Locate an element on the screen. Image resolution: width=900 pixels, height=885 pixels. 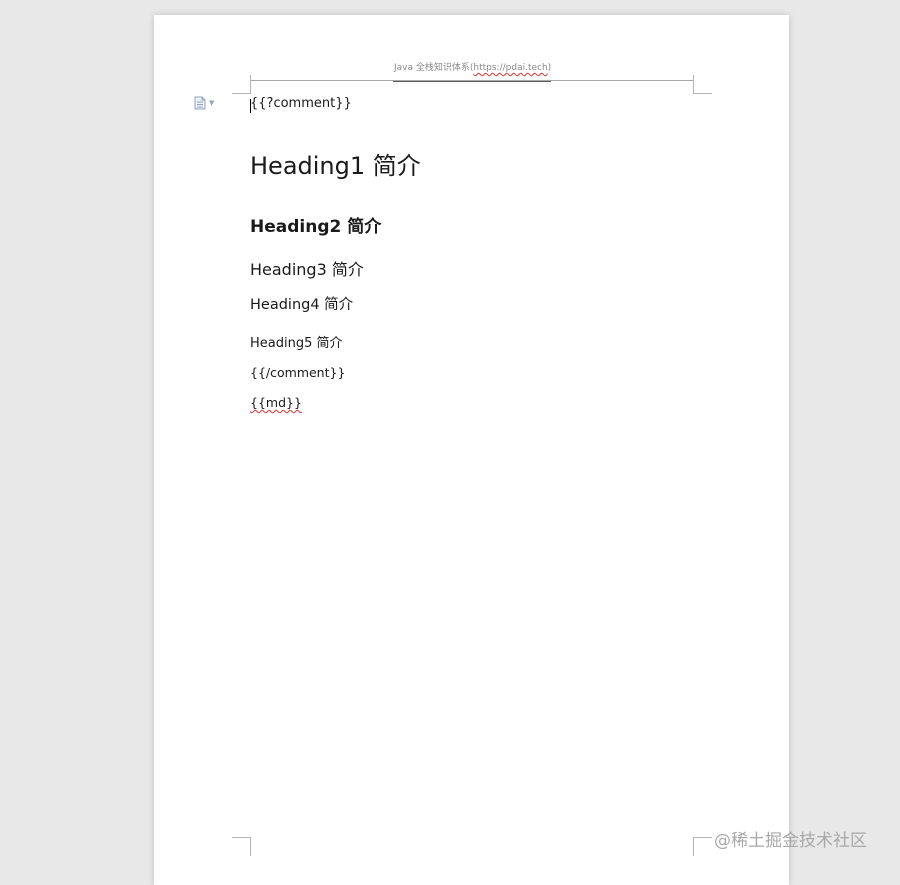
margin-mark-top-left is located at coordinates (241, 84).